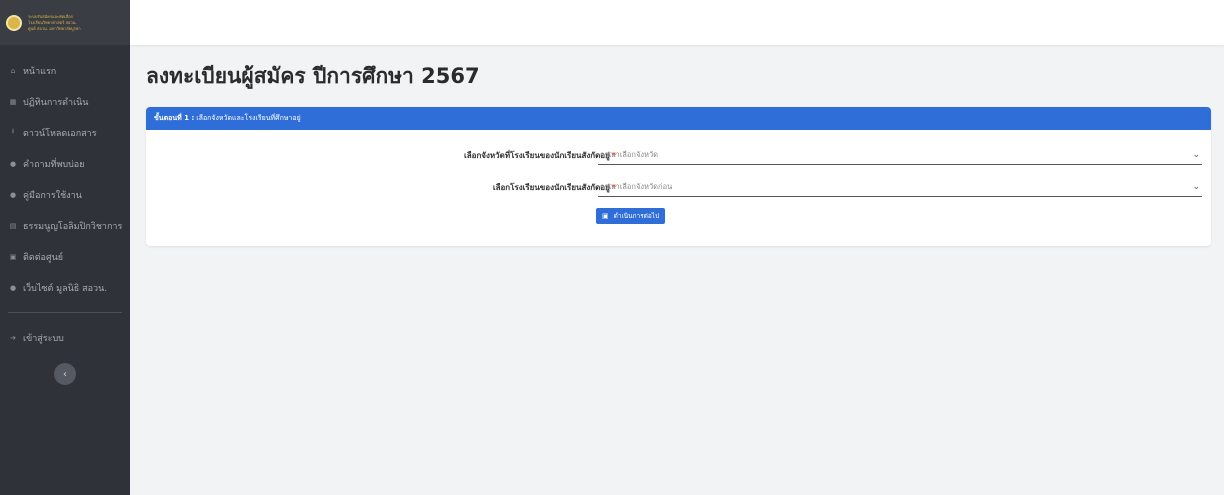  I want to click on page-title: ลงทะเบียนผู้สมัคร ปีการศึกษา 2567, so click(313, 76).